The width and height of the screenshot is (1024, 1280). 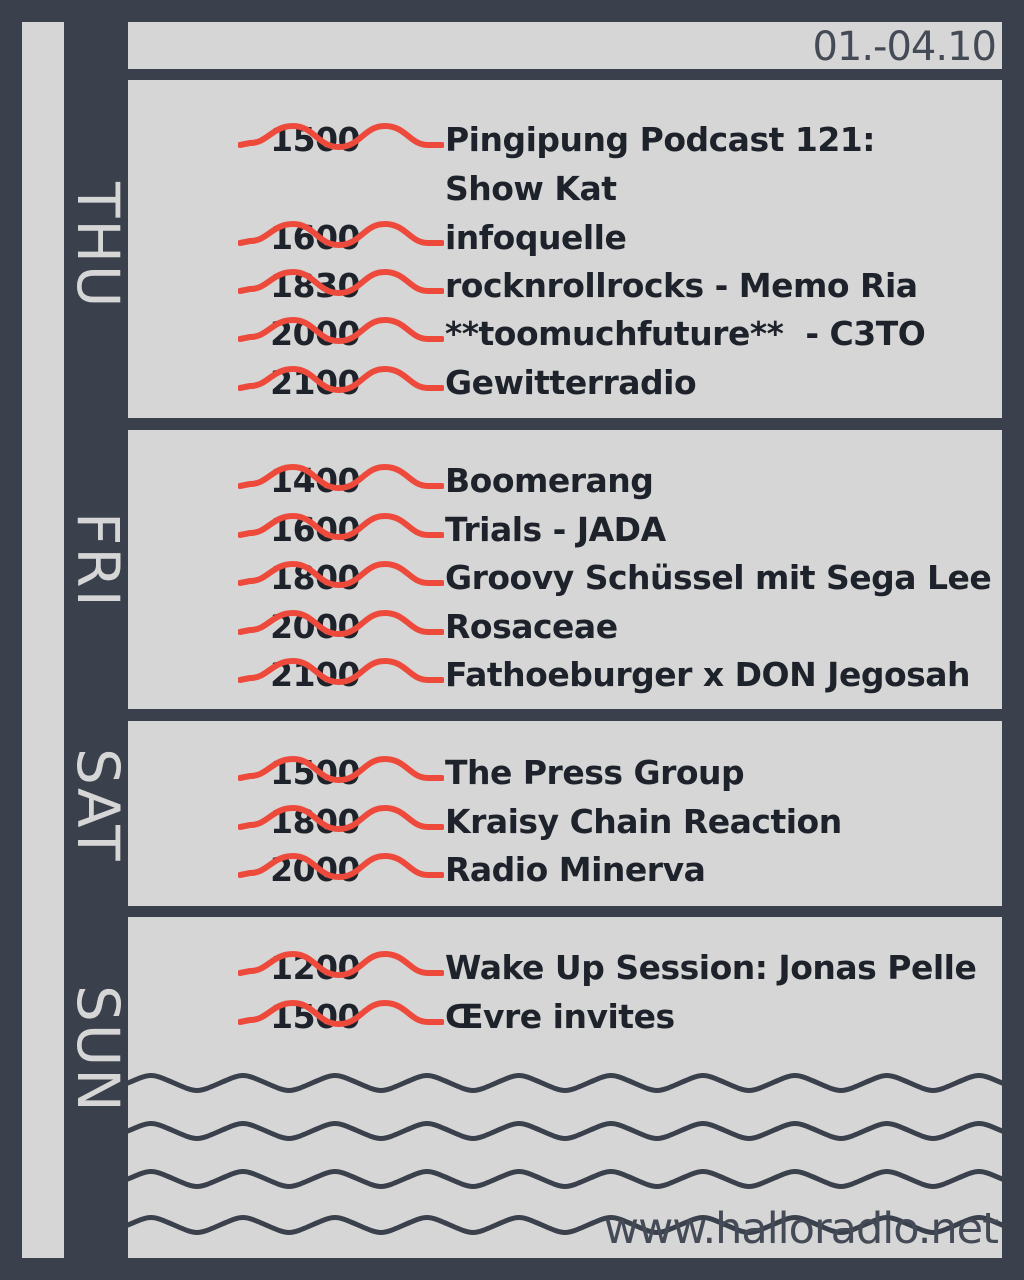 I want to click on show-title: Trials - JADA, so click(x=555, y=529).